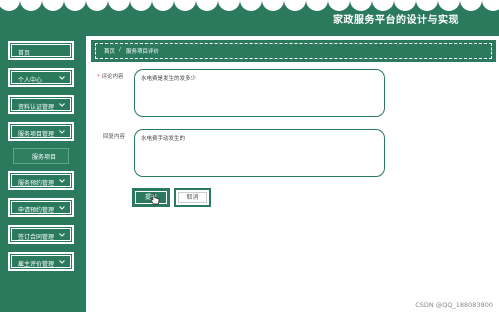 The image size is (499, 312). Describe the element at coordinates (36, 134) in the screenshot. I see `sidebar-item-label: 服务项目管理` at that location.